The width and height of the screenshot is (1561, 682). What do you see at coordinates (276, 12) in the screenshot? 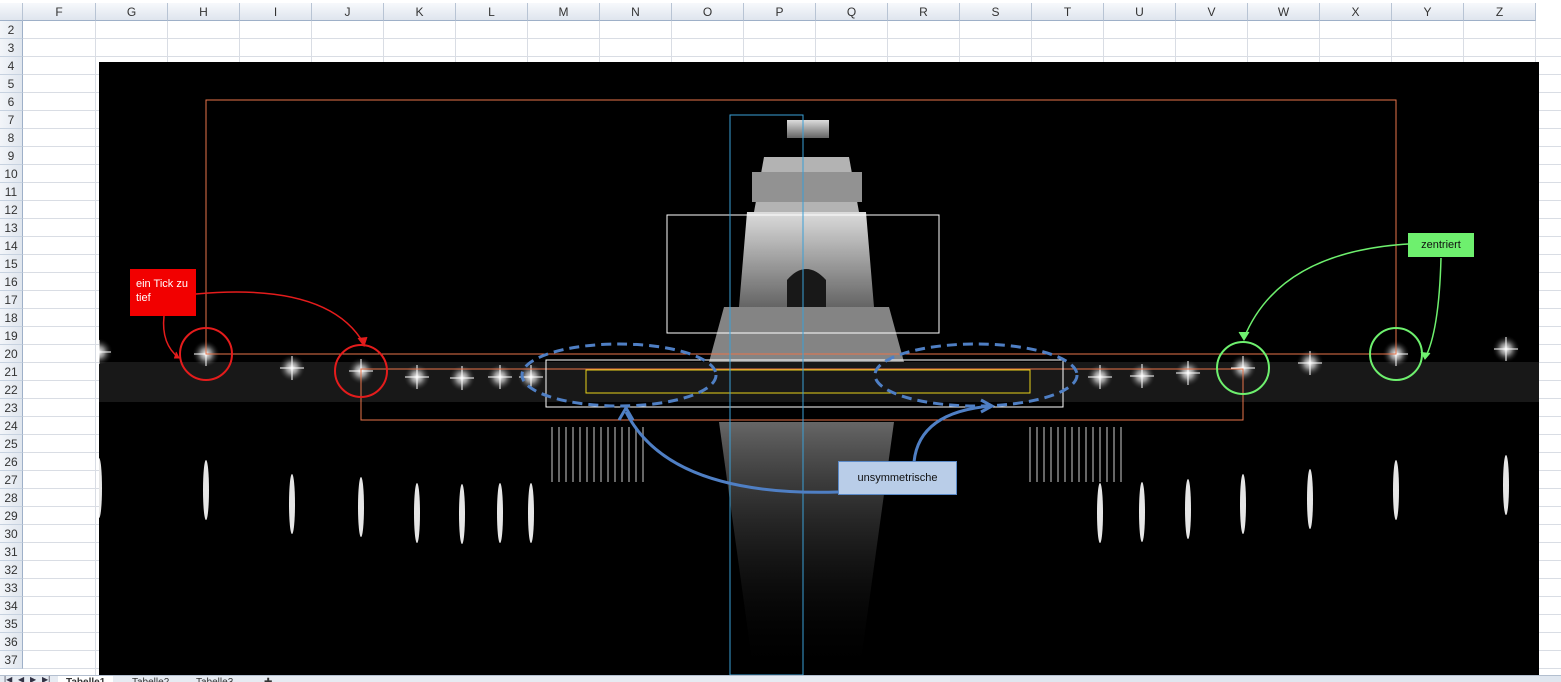
I see `column-header: I` at bounding box center [276, 12].